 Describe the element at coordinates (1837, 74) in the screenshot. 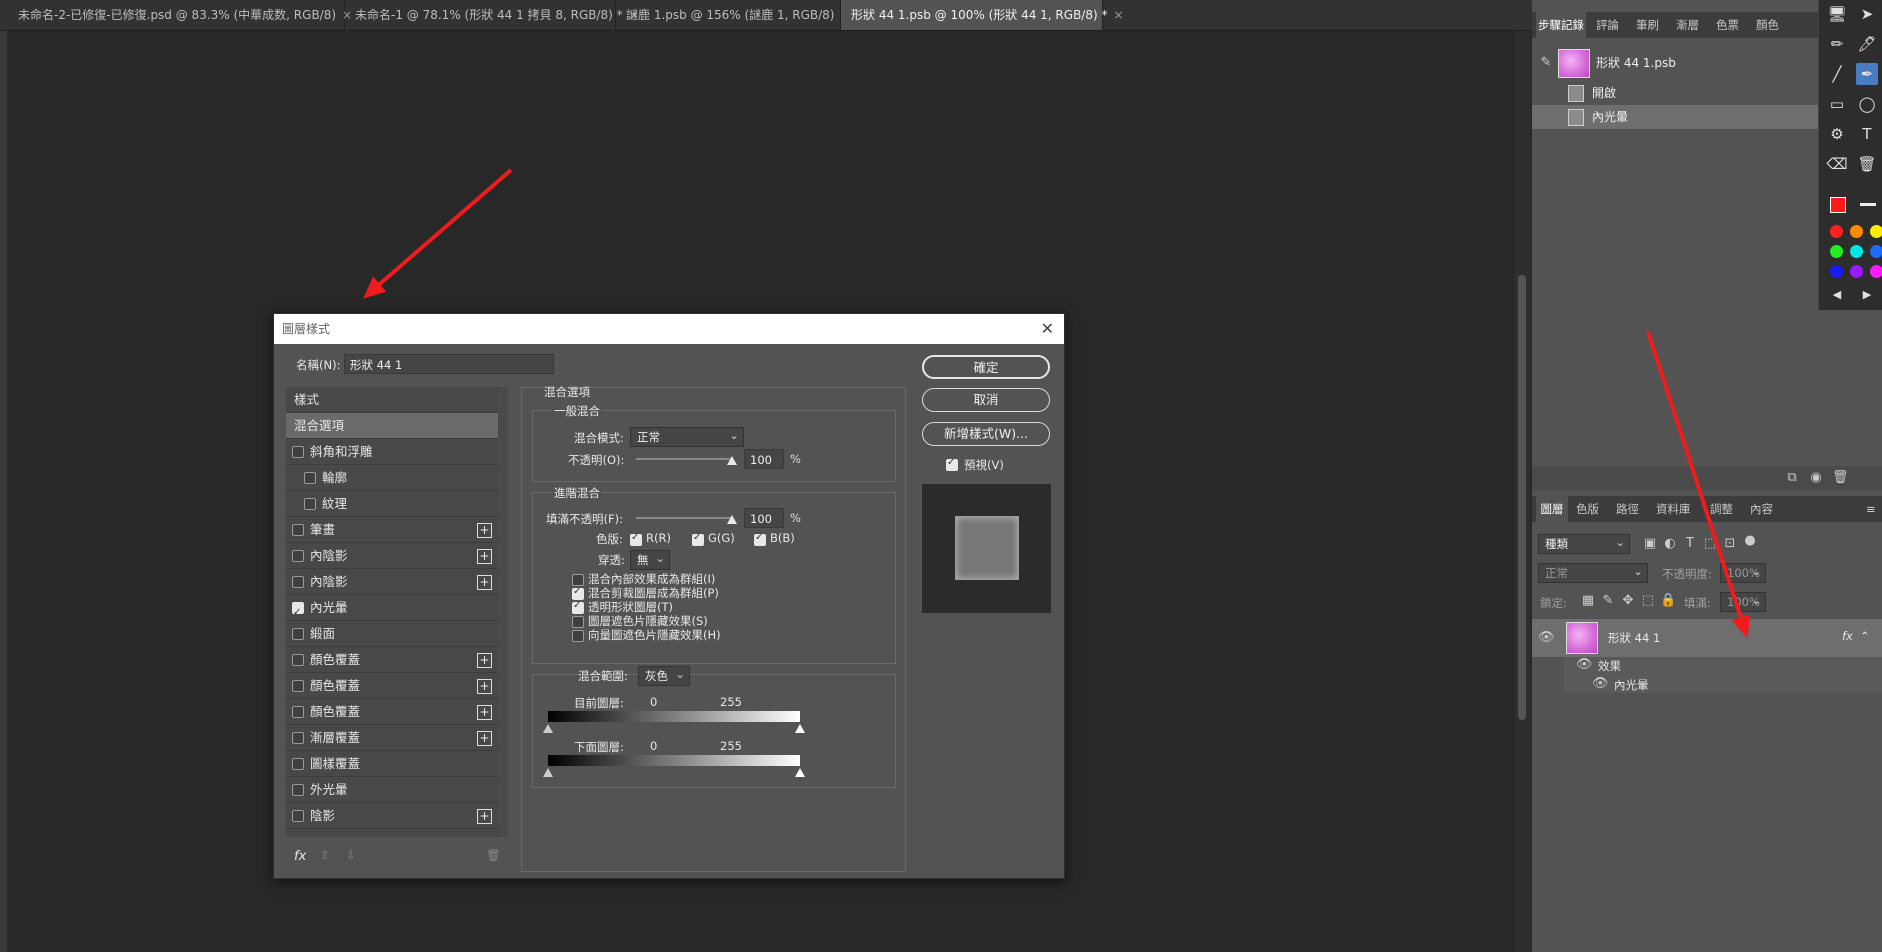

I see `line-icon: ╱` at that location.